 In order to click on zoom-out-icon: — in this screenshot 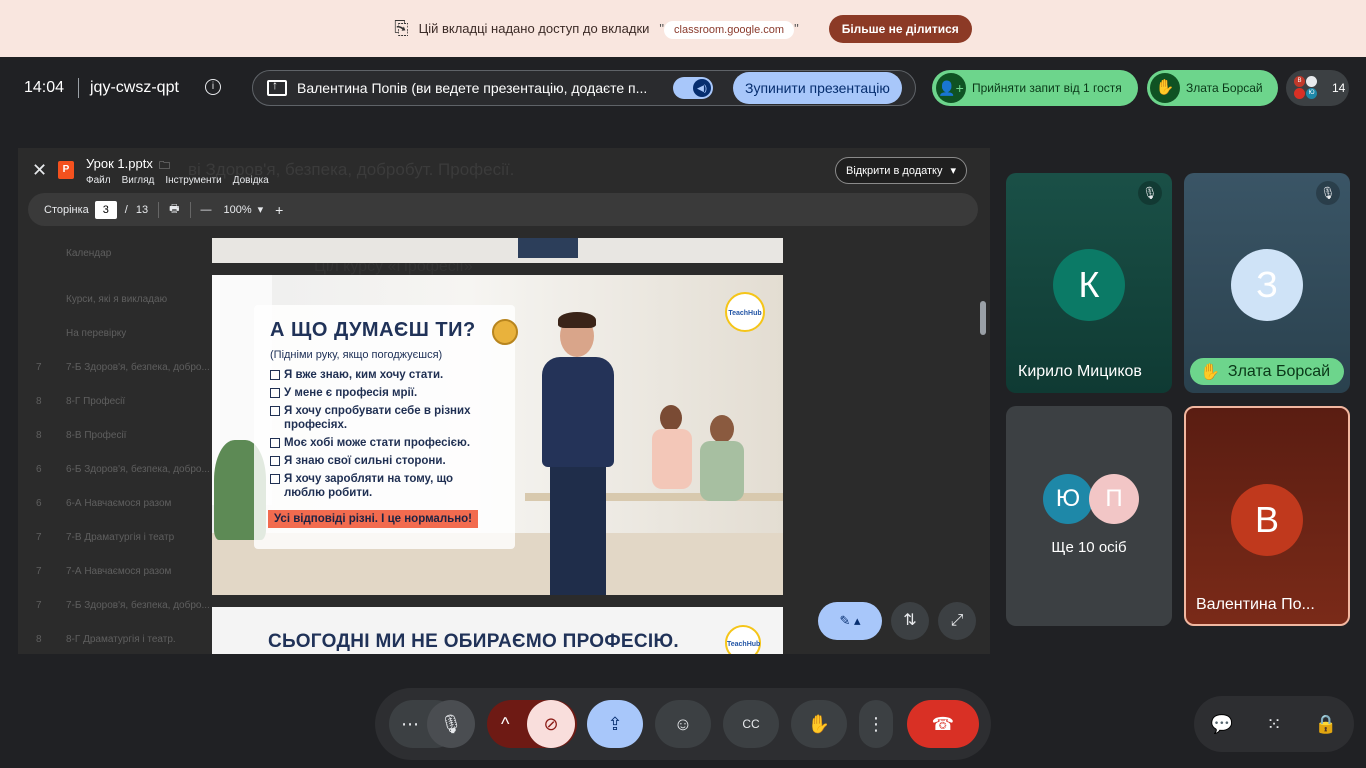, I will do `click(206, 210)`.